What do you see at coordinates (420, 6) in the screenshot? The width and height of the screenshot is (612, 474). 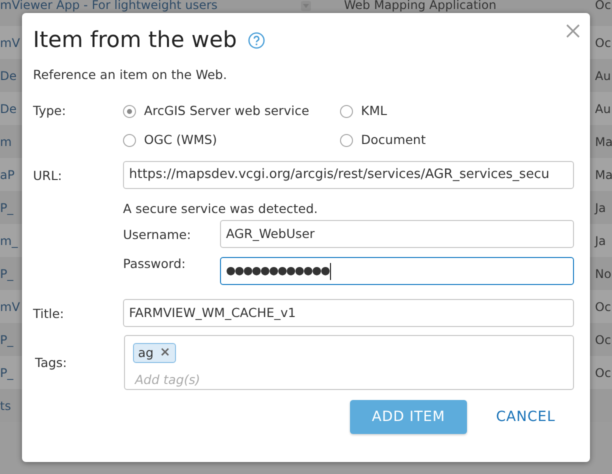 I see `table-cell: Web Mapping Application` at bounding box center [420, 6].